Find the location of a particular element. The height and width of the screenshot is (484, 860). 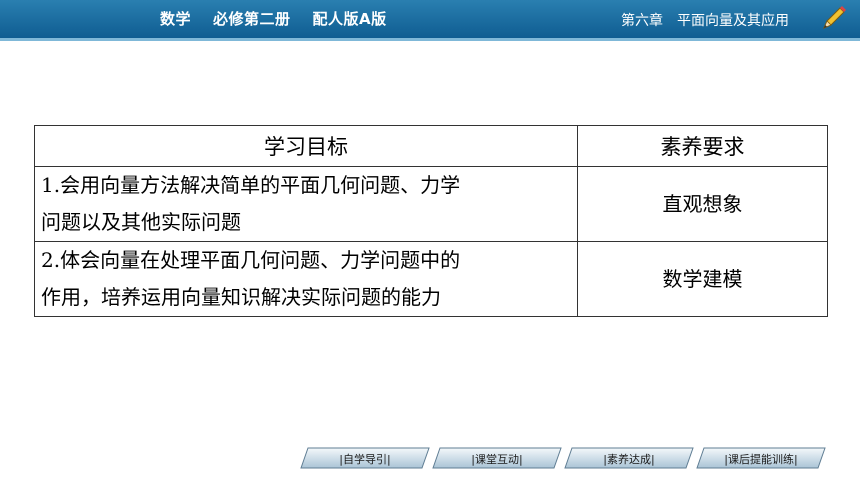

chapter-number: 第六章 is located at coordinates (642, 21).